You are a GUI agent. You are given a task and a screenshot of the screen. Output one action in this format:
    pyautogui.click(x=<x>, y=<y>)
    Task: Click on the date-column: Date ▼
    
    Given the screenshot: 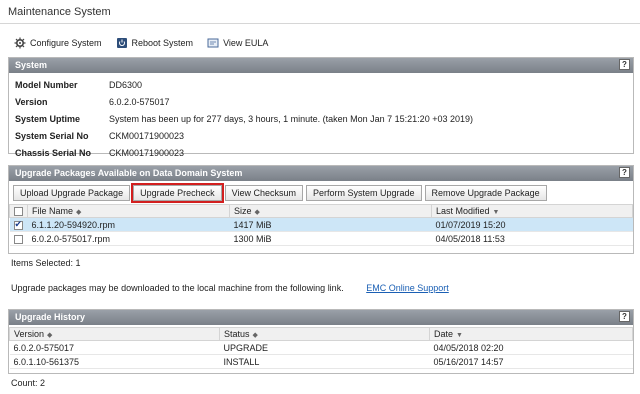 What is the action you would take?
    pyautogui.click(x=531, y=334)
    